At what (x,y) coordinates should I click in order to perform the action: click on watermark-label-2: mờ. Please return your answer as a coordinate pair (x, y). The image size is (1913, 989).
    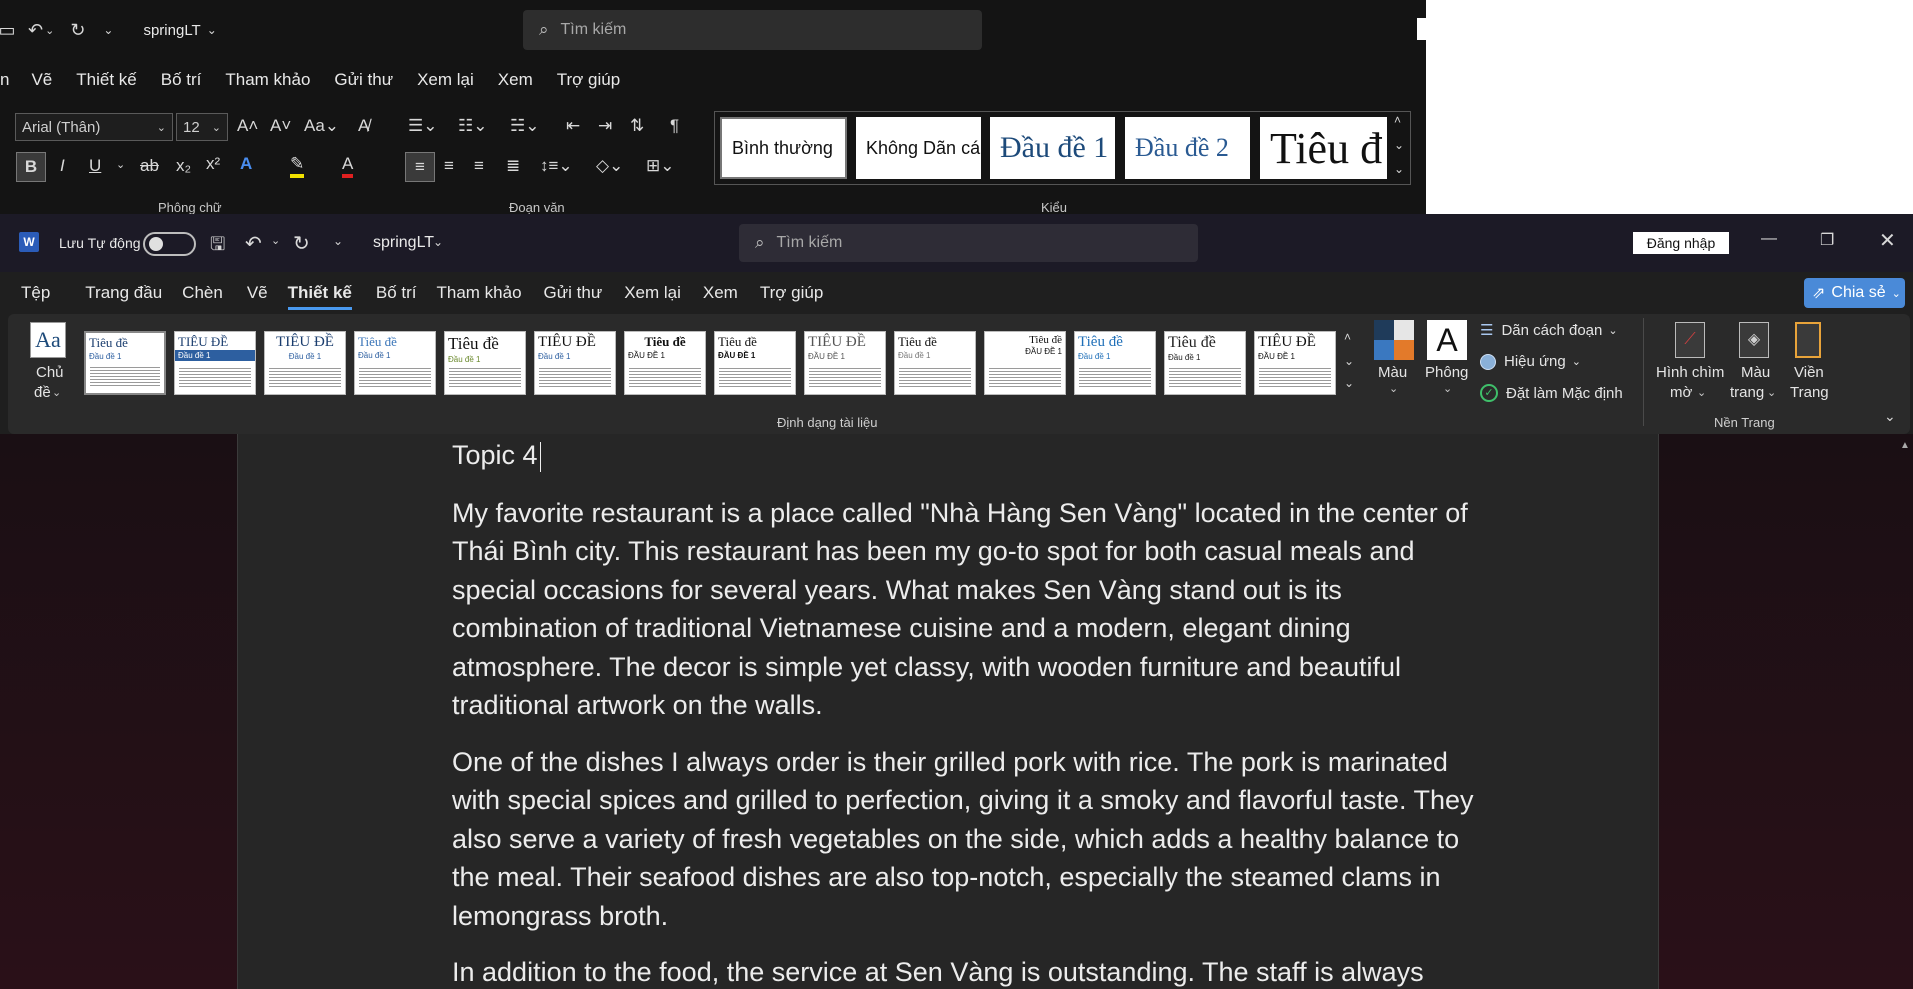
    Looking at the image, I should click on (1681, 392).